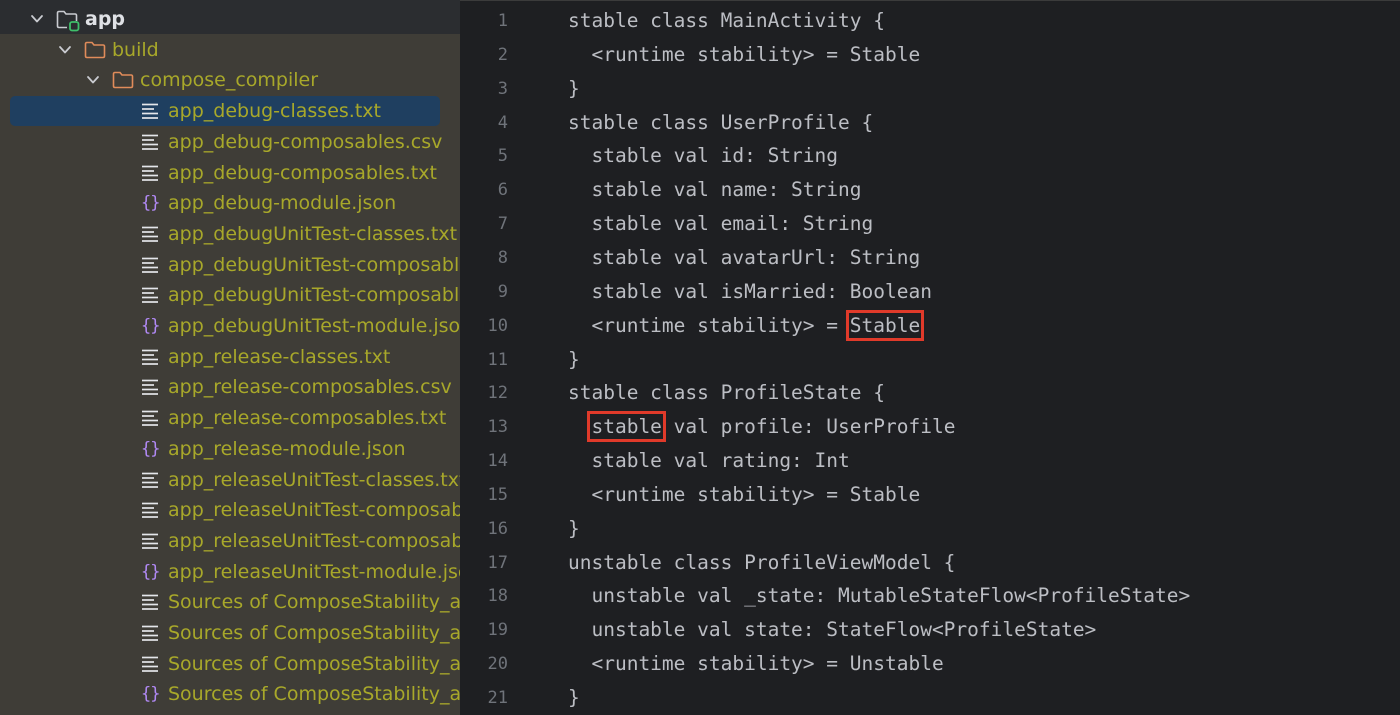 The image size is (1400, 715). I want to click on code-text: }, so click(574, 88).